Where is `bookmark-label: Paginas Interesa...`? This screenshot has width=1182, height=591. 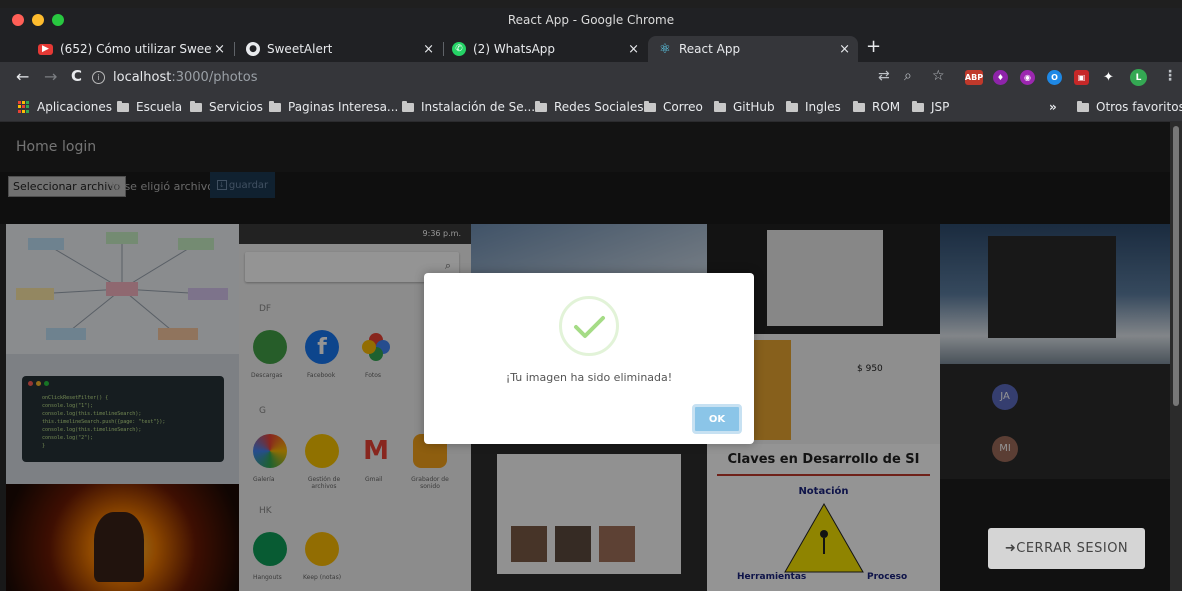
bookmark-label: Paginas Interesa... is located at coordinates (343, 107).